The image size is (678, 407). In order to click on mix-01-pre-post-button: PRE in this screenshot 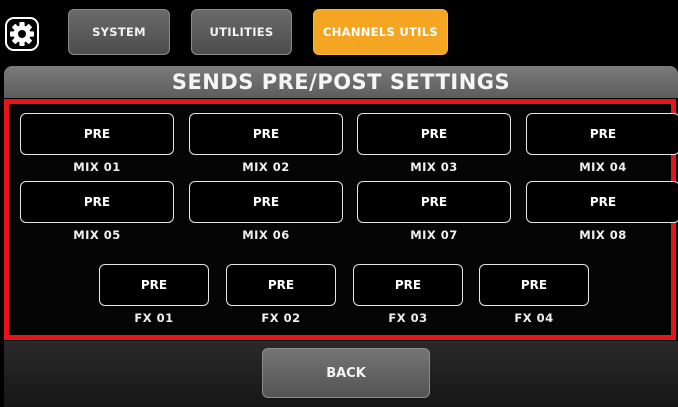, I will do `click(97, 134)`.